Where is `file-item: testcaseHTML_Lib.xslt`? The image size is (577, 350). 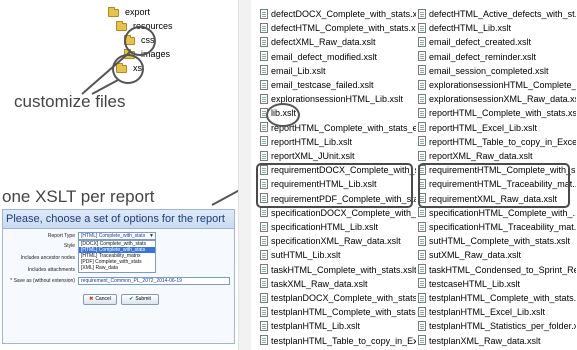 file-item: testcaseHTML_Lib.xslt is located at coordinates (497, 284).